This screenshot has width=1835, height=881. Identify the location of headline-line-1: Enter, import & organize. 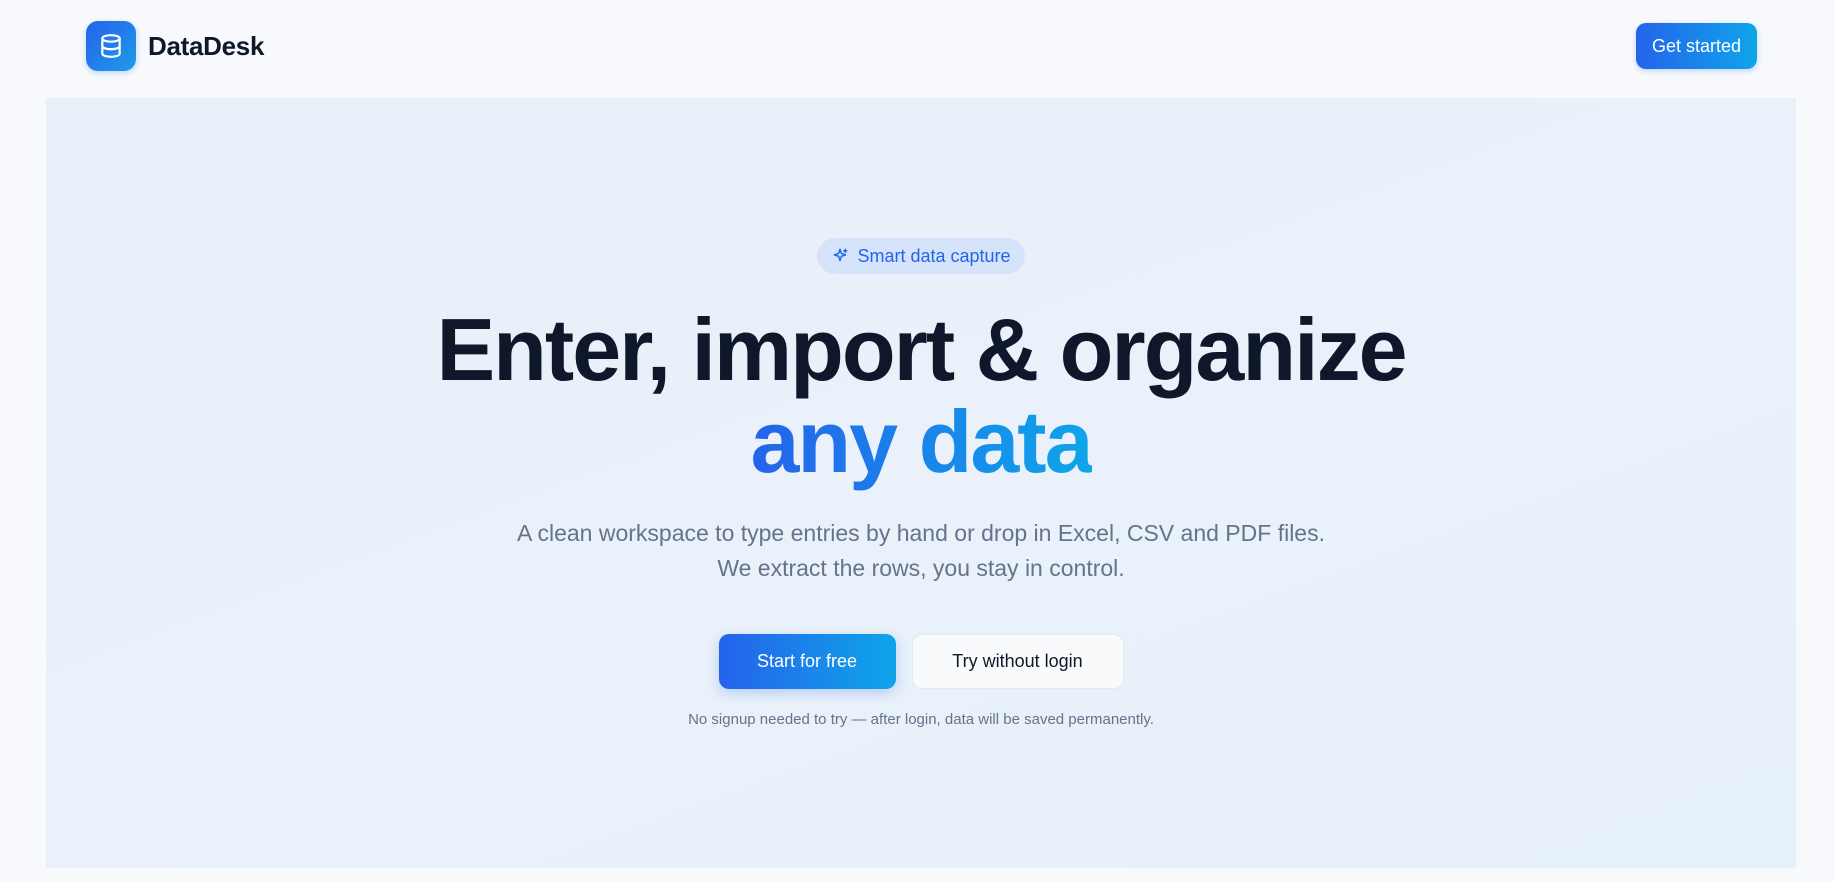
(921, 349).